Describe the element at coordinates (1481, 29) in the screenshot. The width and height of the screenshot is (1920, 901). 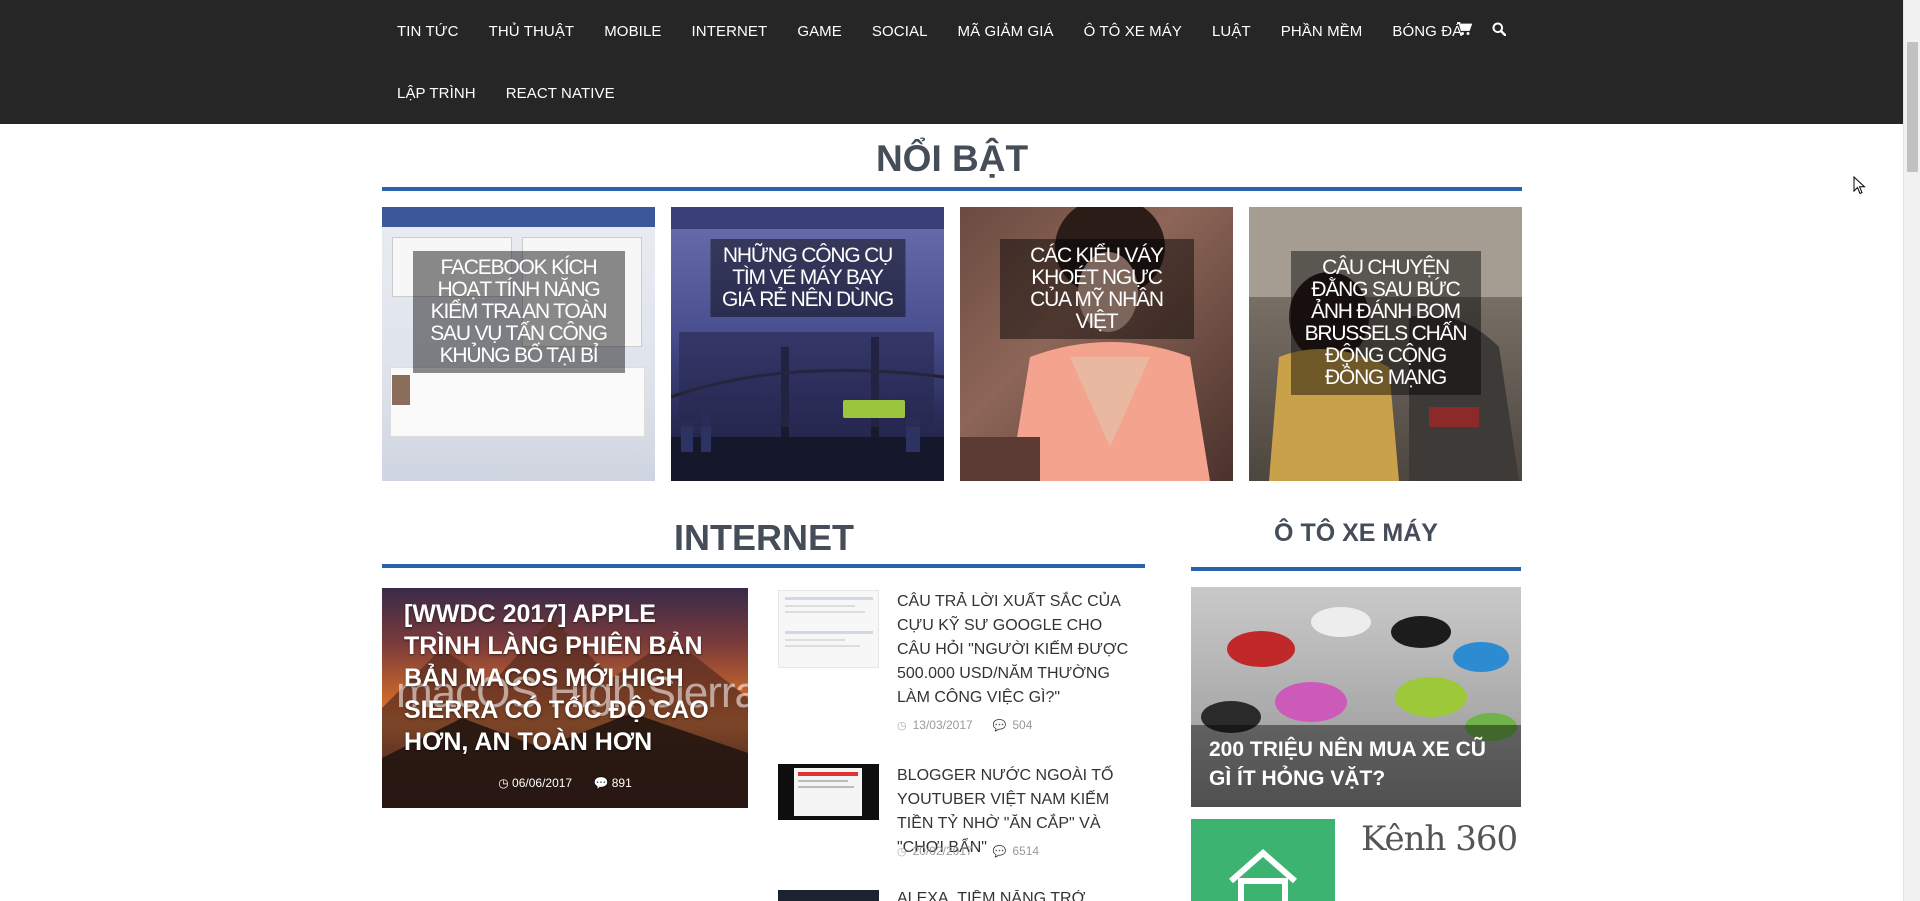
I see `nav-icons` at that location.